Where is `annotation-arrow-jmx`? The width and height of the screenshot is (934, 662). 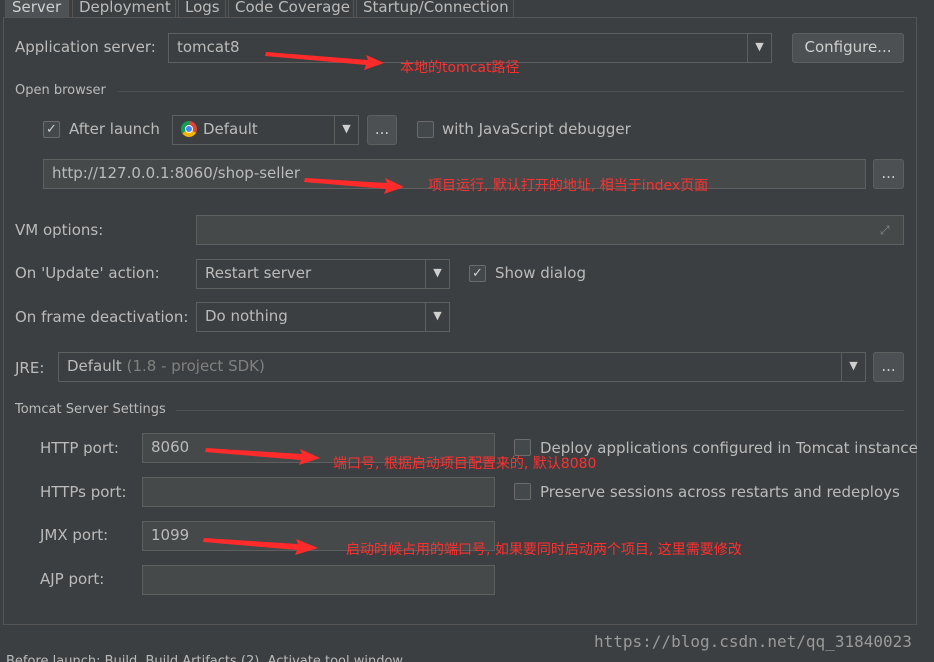
annotation-arrow-jmx is located at coordinates (260, 546).